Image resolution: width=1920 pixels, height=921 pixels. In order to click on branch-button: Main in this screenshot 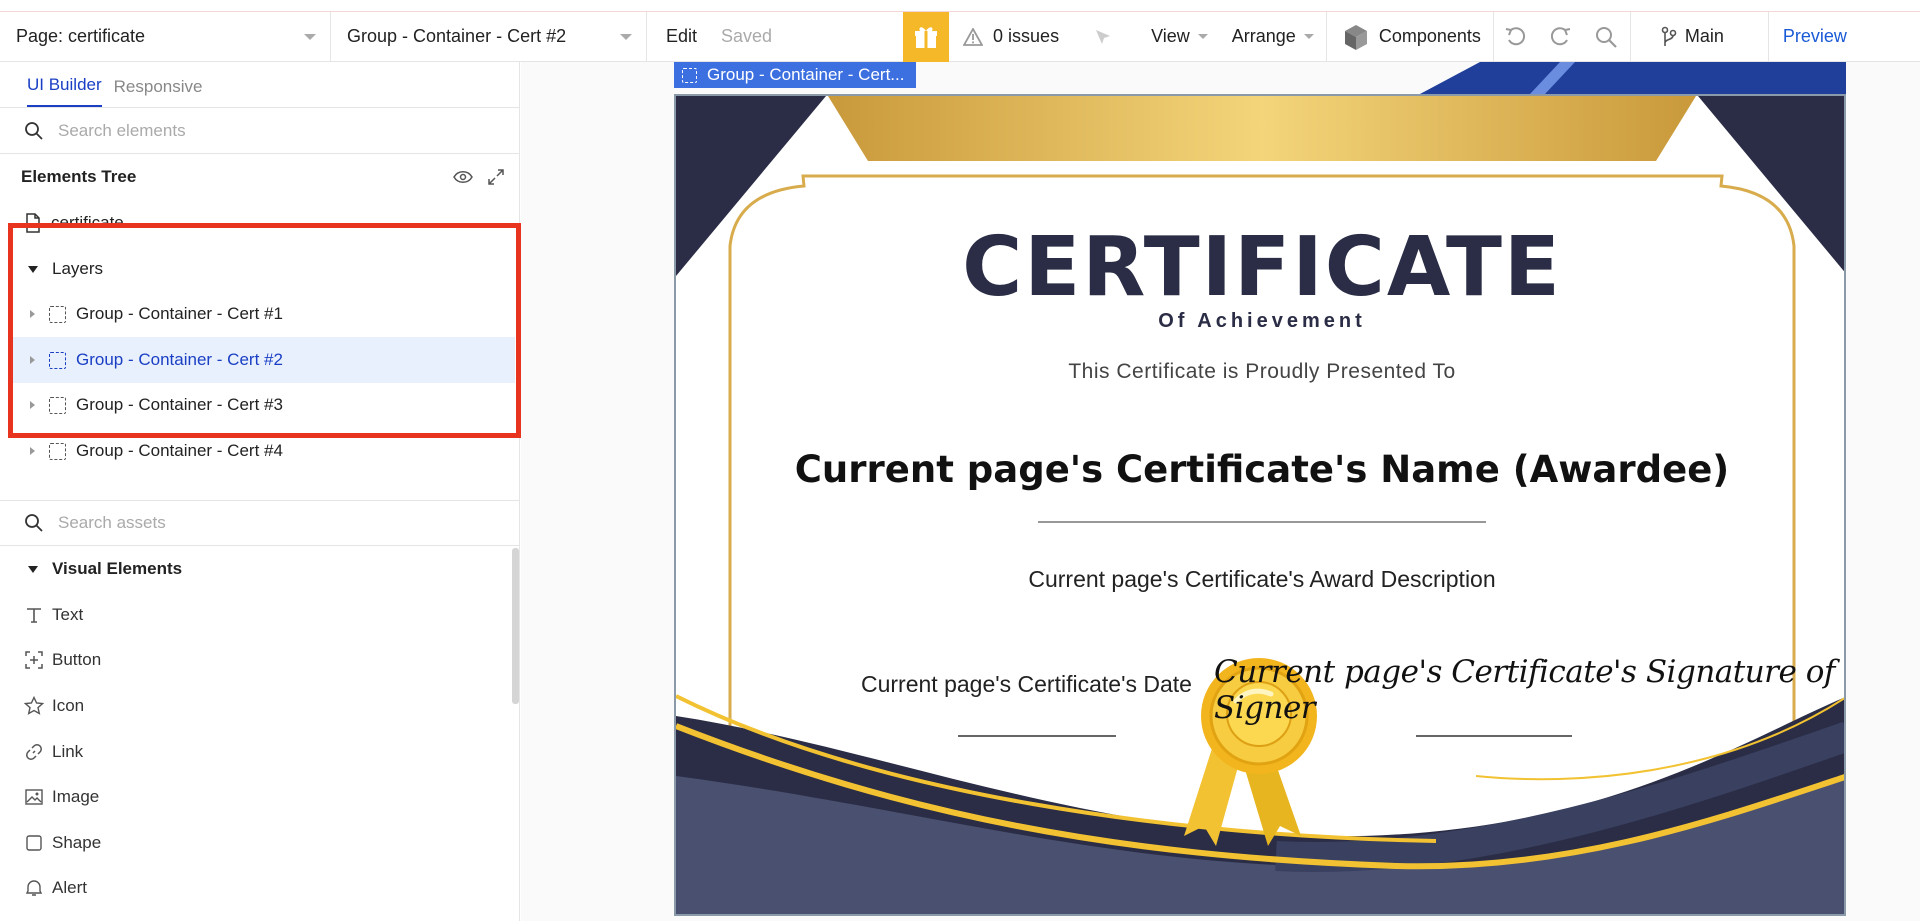, I will do `click(1699, 37)`.